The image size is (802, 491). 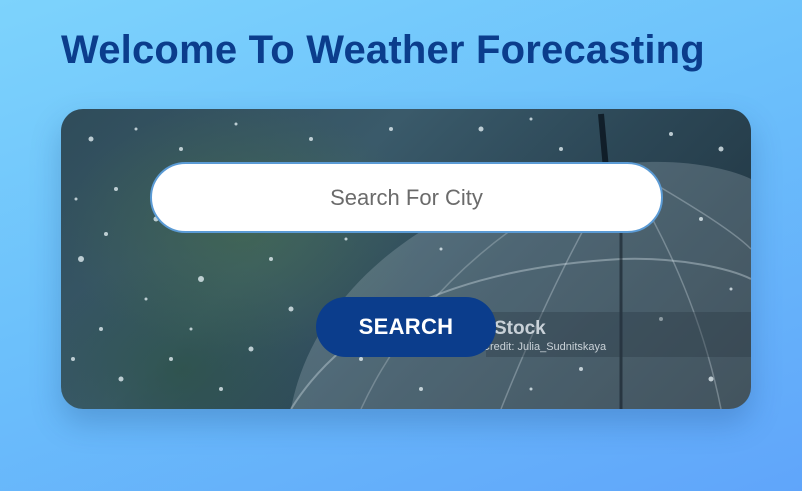 What do you see at coordinates (406, 327) in the screenshot?
I see `search-button: SEARCH` at bounding box center [406, 327].